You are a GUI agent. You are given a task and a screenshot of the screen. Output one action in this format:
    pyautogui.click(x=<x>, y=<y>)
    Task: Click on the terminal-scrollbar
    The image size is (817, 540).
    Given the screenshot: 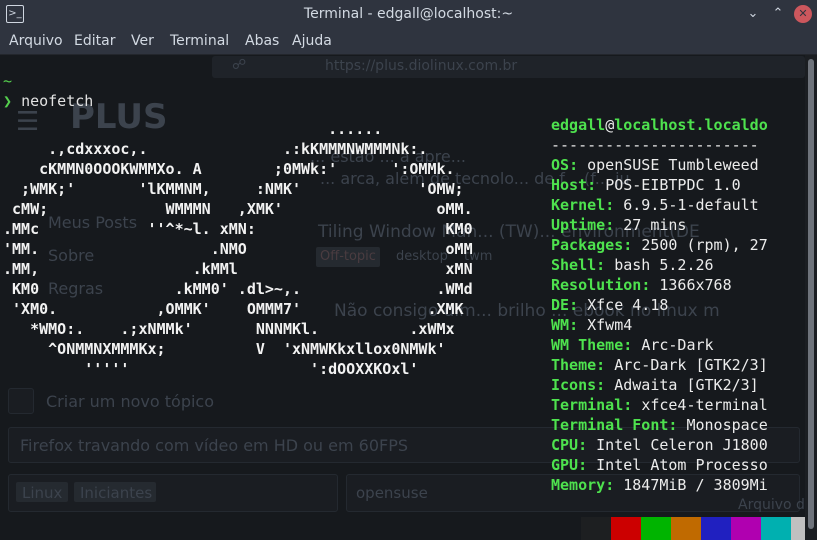 What is the action you would take?
    pyautogui.click(x=811, y=297)
    